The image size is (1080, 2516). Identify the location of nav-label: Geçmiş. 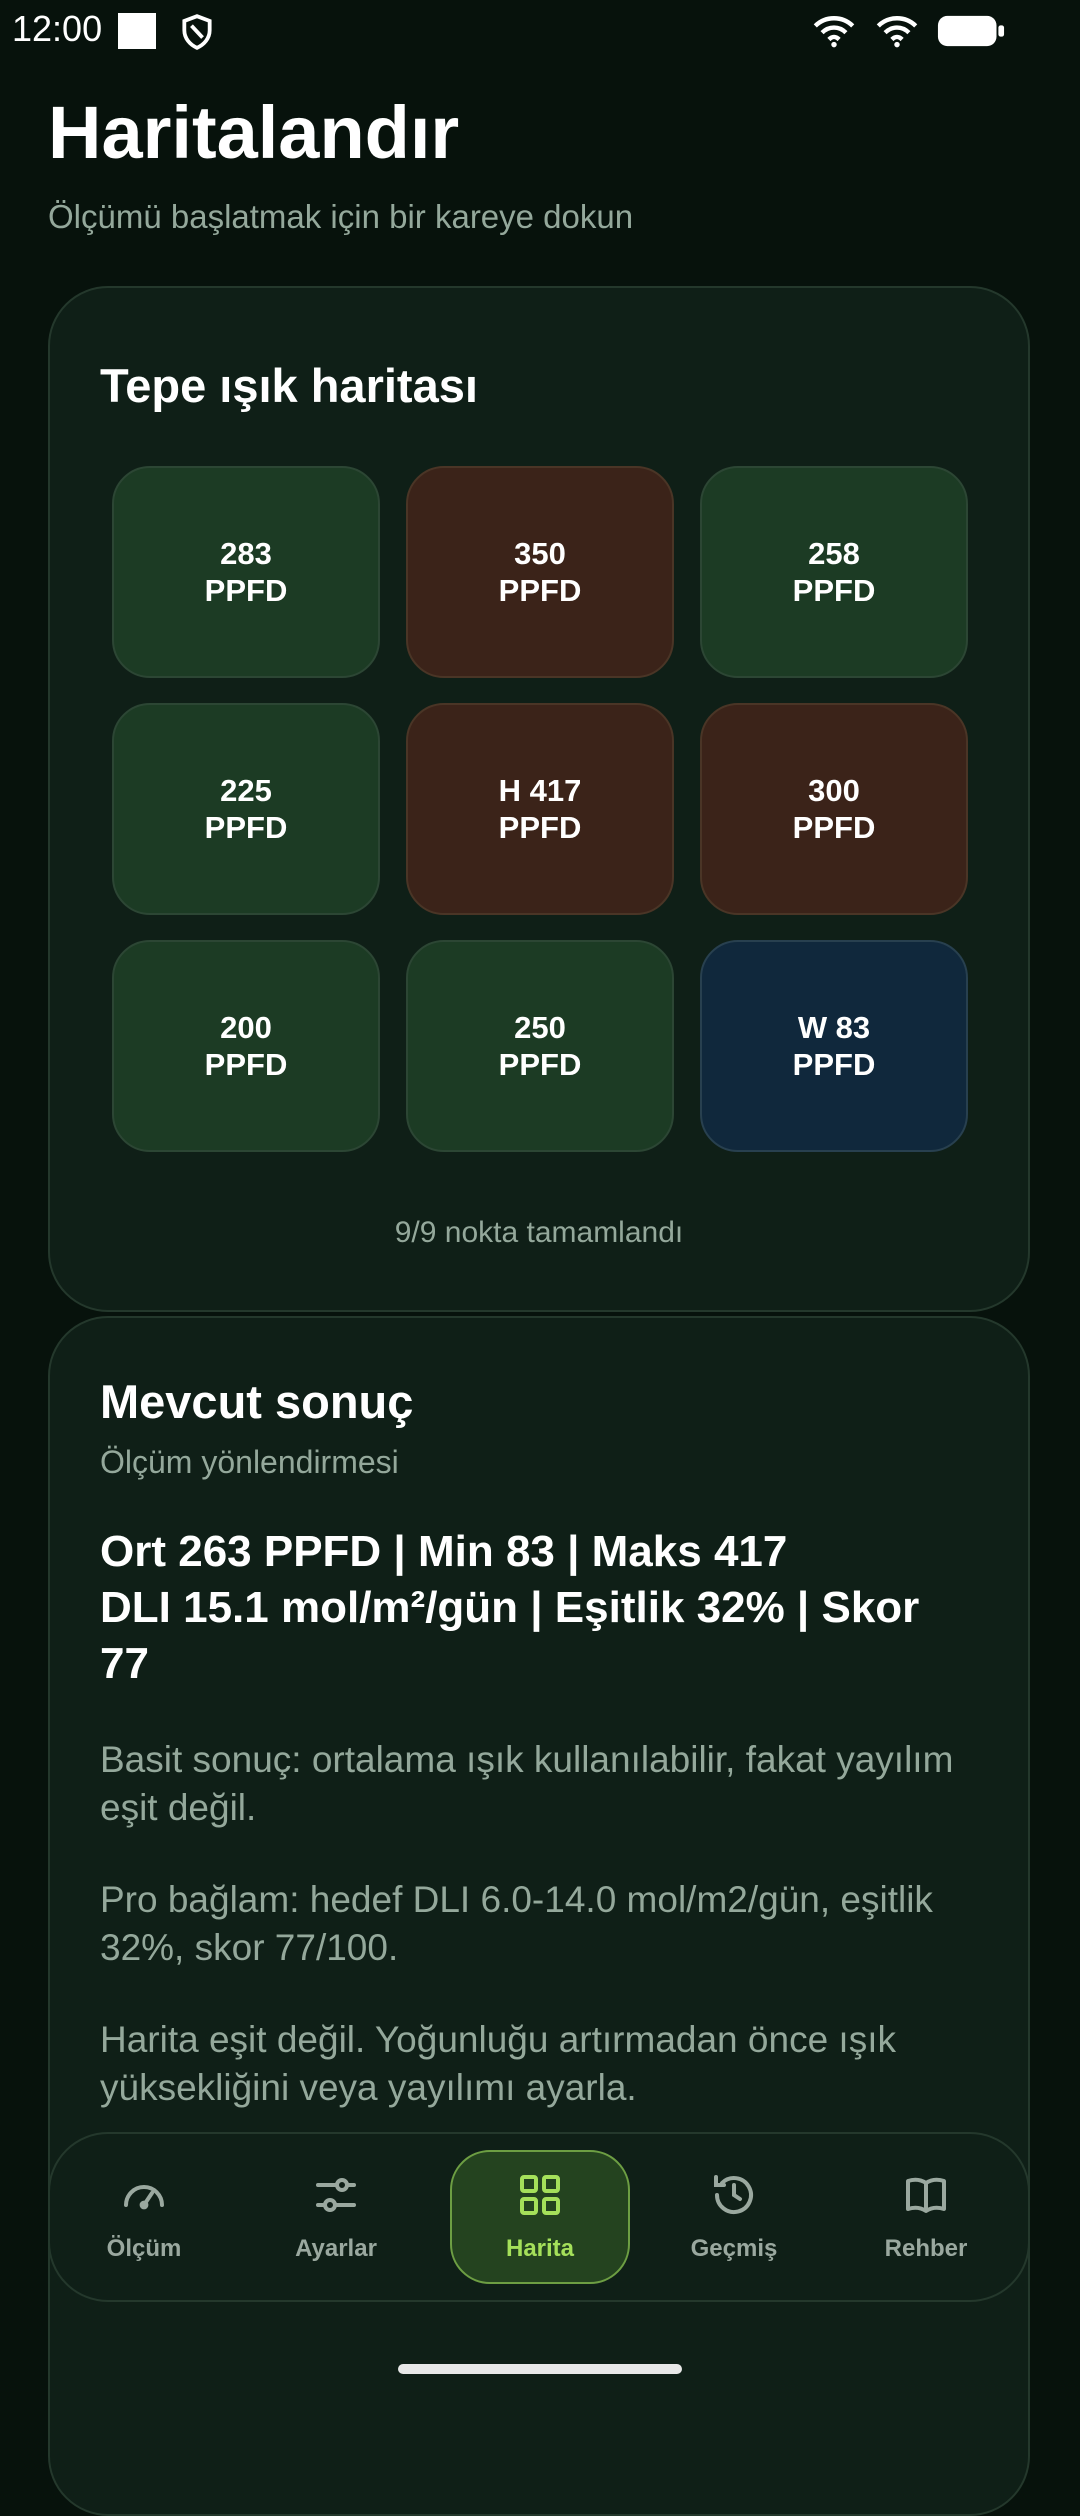
(734, 2248).